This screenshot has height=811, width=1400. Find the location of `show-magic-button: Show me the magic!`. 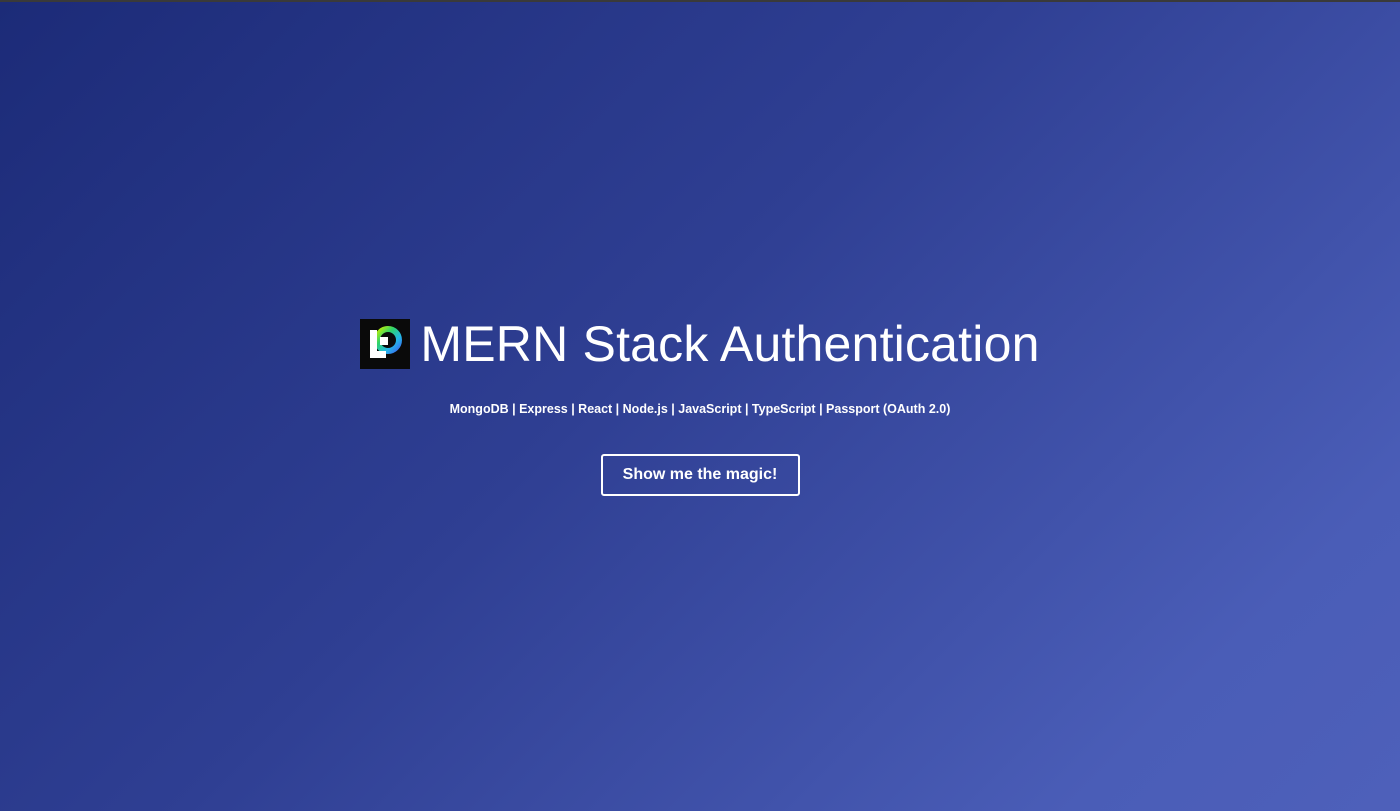

show-magic-button: Show me the magic! is located at coordinates (700, 475).